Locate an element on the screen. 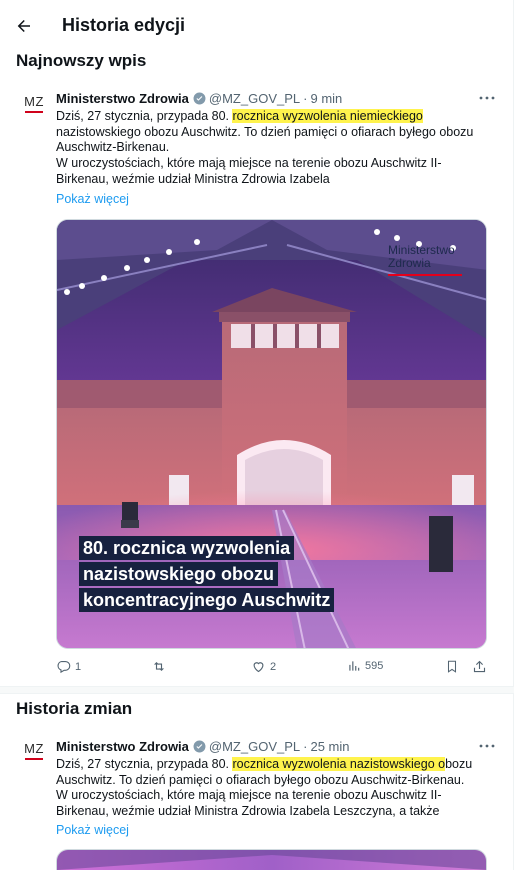 The height and width of the screenshot is (870, 514). like-button: 2 is located at coordinates (263, 666).